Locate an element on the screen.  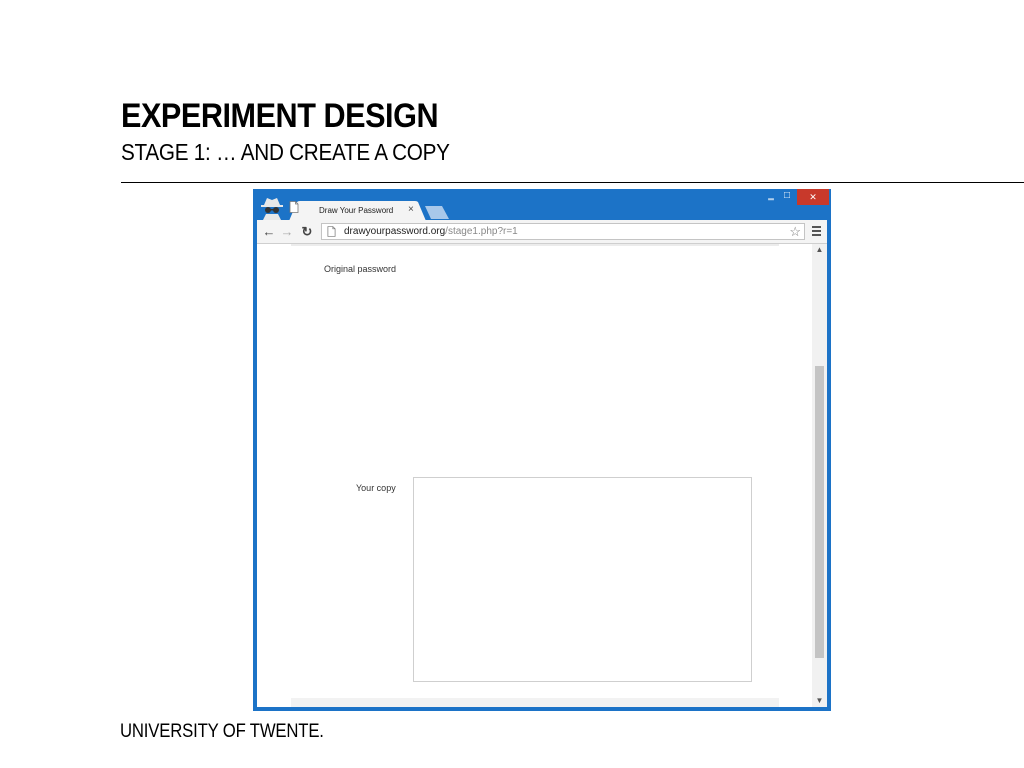
incognito-icon is located at coordinates (272, 208).